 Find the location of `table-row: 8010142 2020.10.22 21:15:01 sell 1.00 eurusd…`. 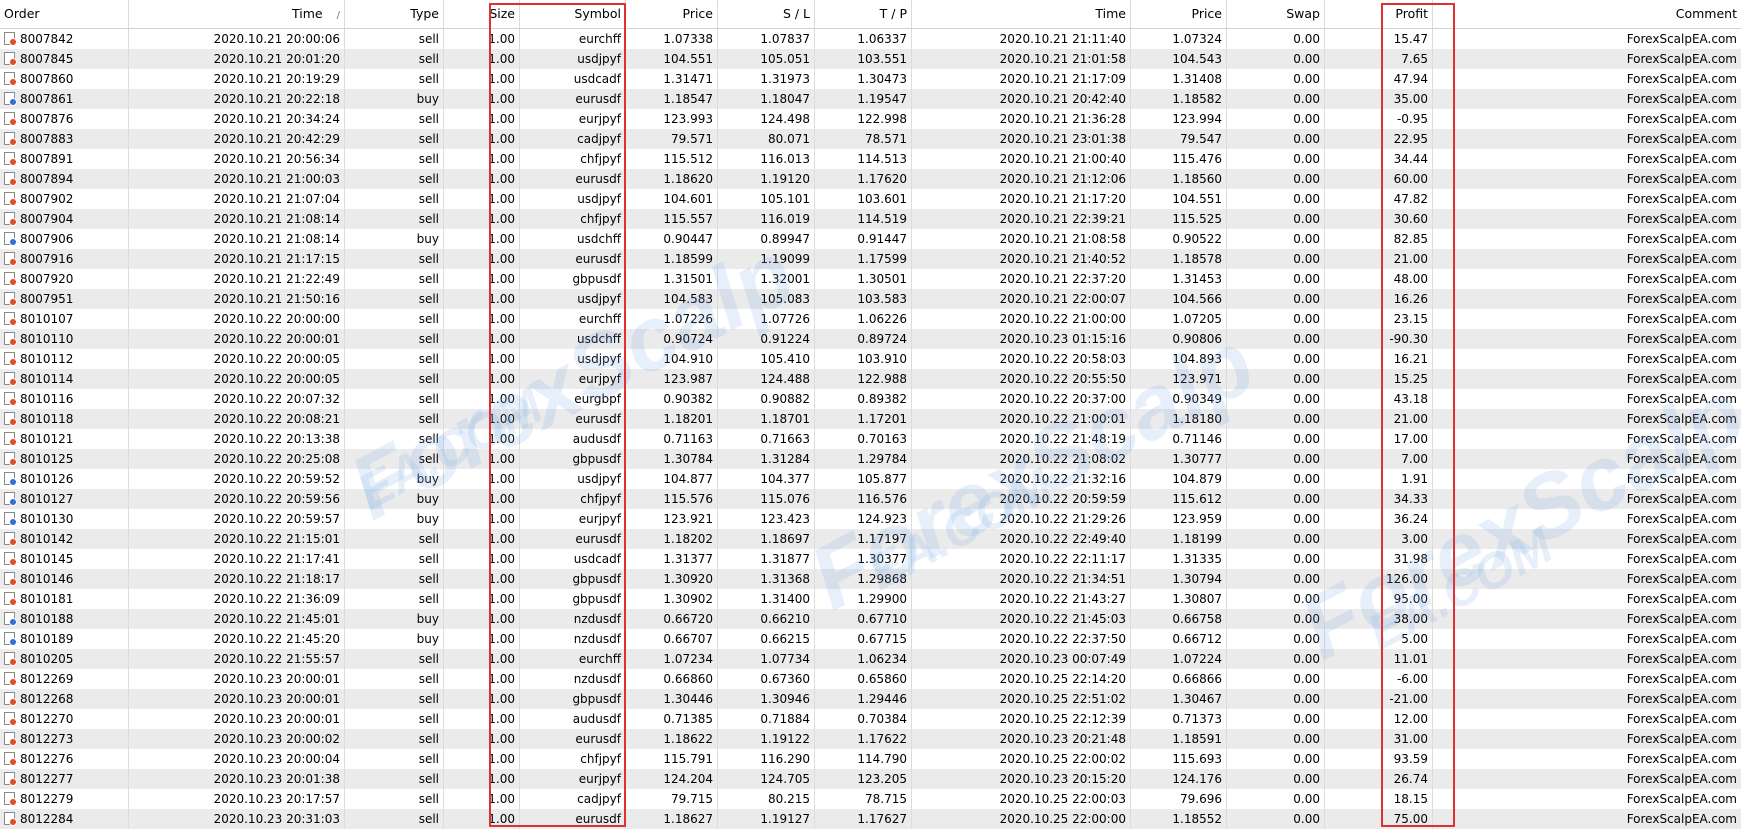

table-row: 8010142 2020.10.22 21:15:01 sell 1.00 eurusd… is located at coordinates (870, 539).